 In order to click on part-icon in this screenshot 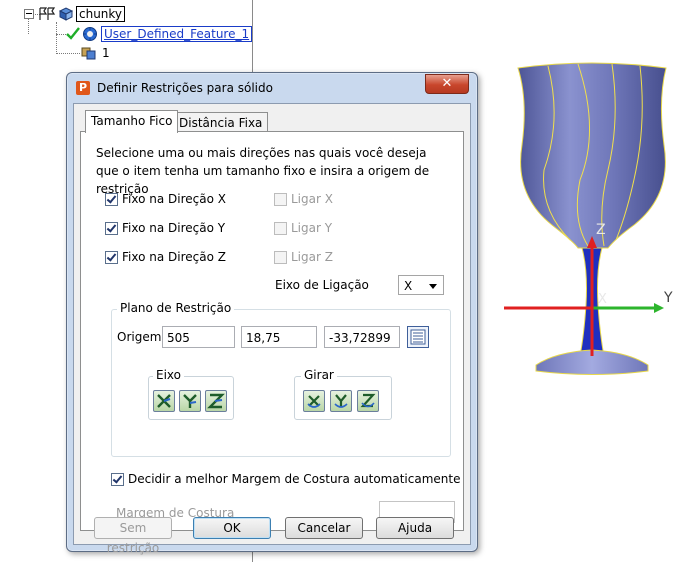, I will do `click(89, 53)`.